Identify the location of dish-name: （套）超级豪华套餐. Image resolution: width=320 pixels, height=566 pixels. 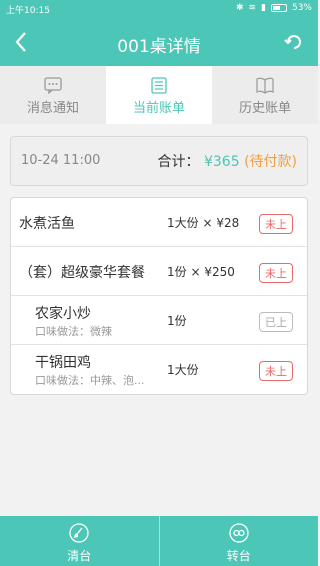
(82, 273).